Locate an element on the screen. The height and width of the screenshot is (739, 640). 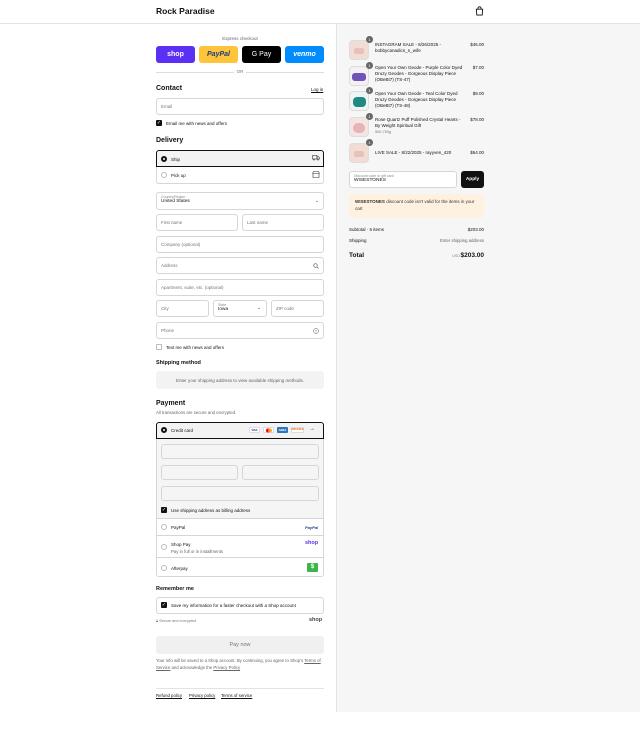
footer-divider is located at coordinates (240, 688).